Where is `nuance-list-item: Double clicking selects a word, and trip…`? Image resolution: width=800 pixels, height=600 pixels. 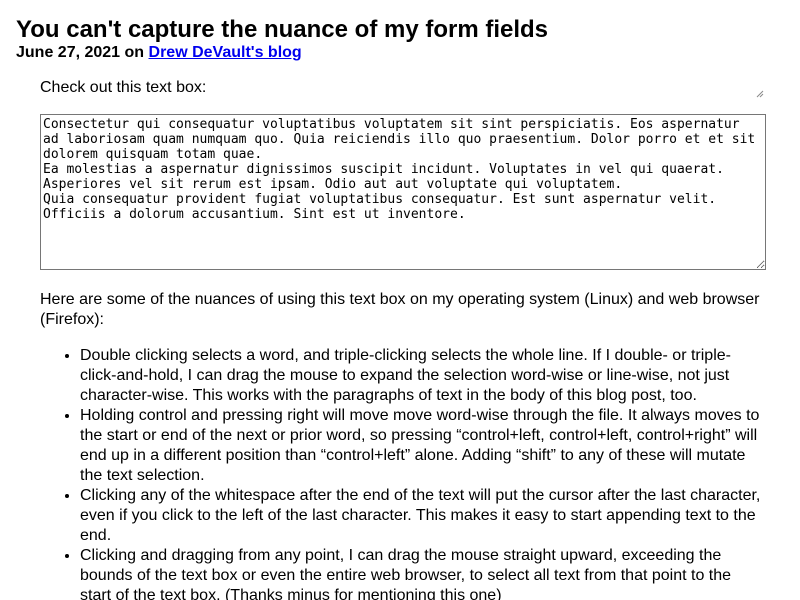 nuance-list-item: Double clicking selects a word, and trip… is located at coordinates (423, 376).